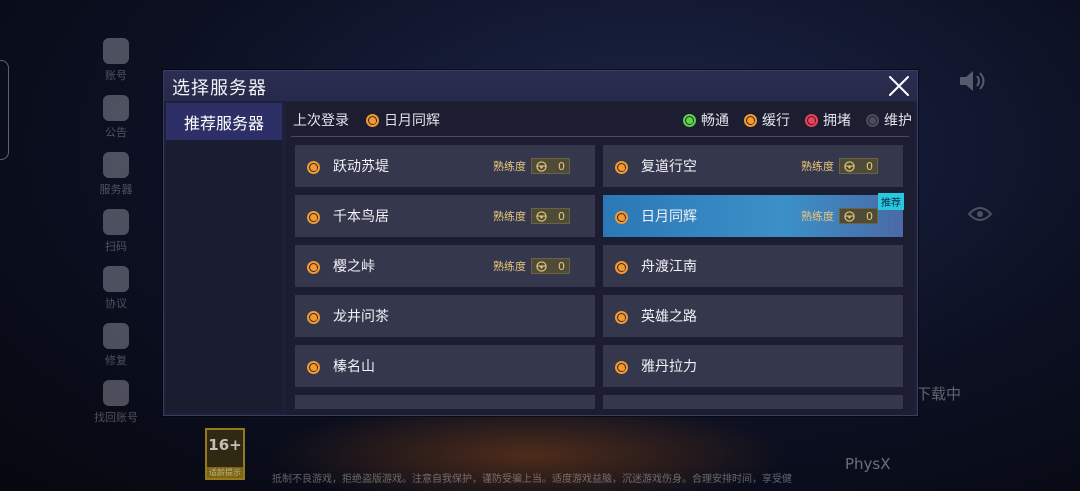 Image resolution: width=1080 pixels, height=491 pixels. Describe the element at coordinates (116, 165) in the screenshot. I see `server-icon` at that location.